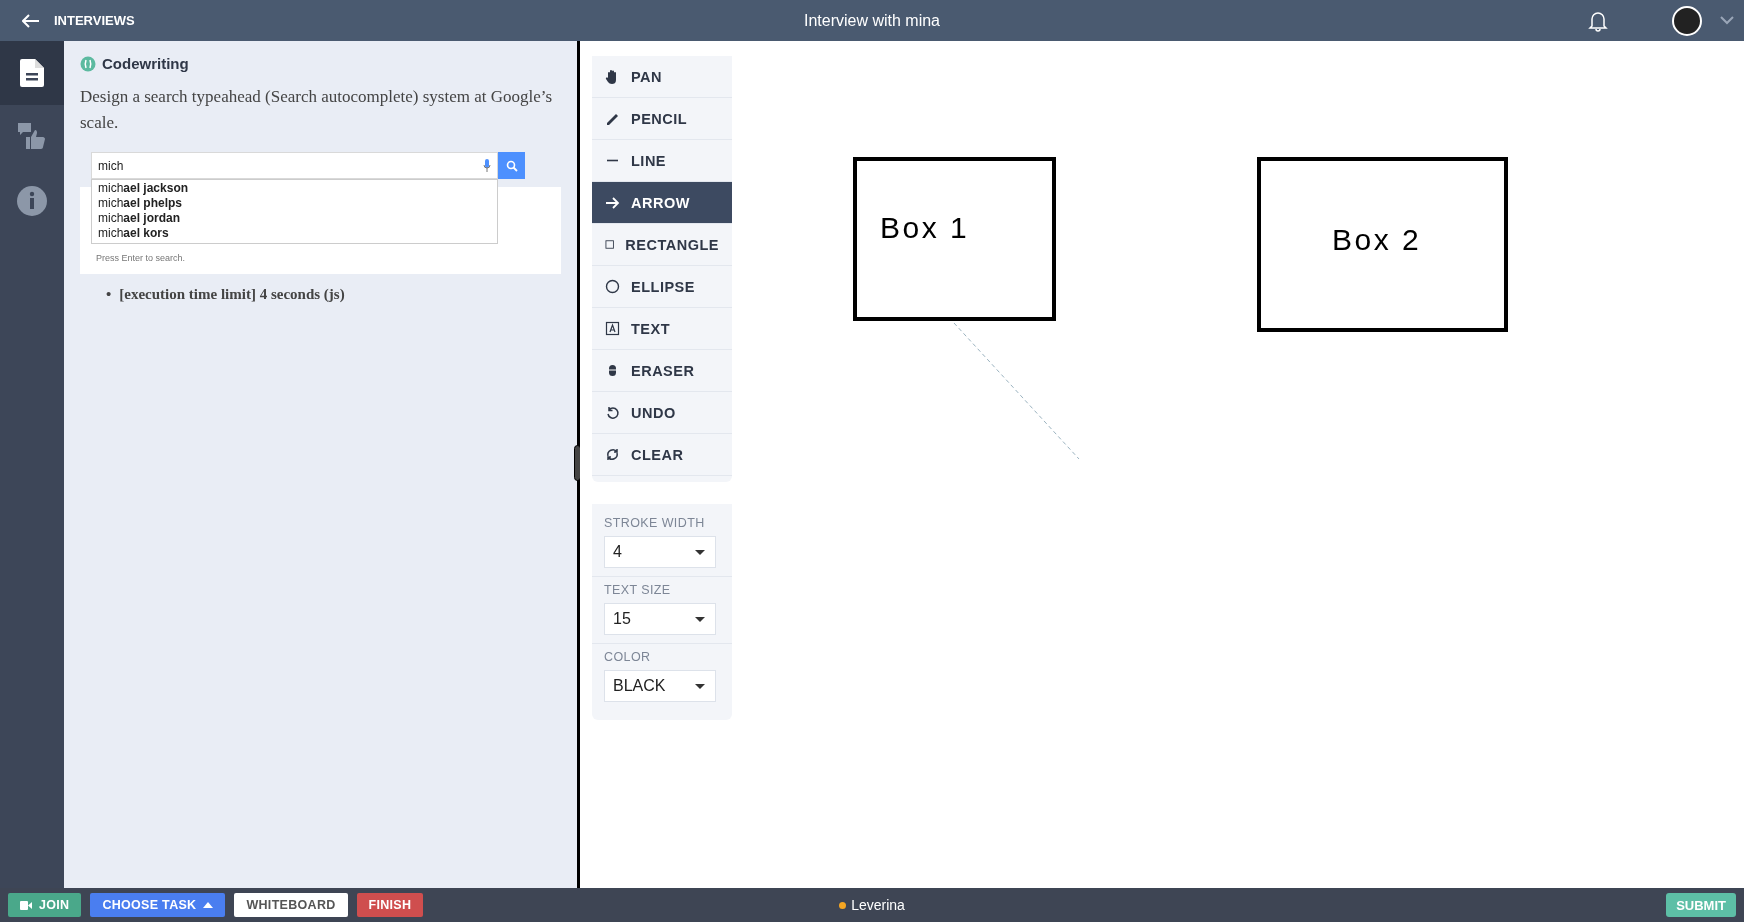  Describe the element at coordinates (612, 118) in the screenshot. I see `pencil-icon` at that location.